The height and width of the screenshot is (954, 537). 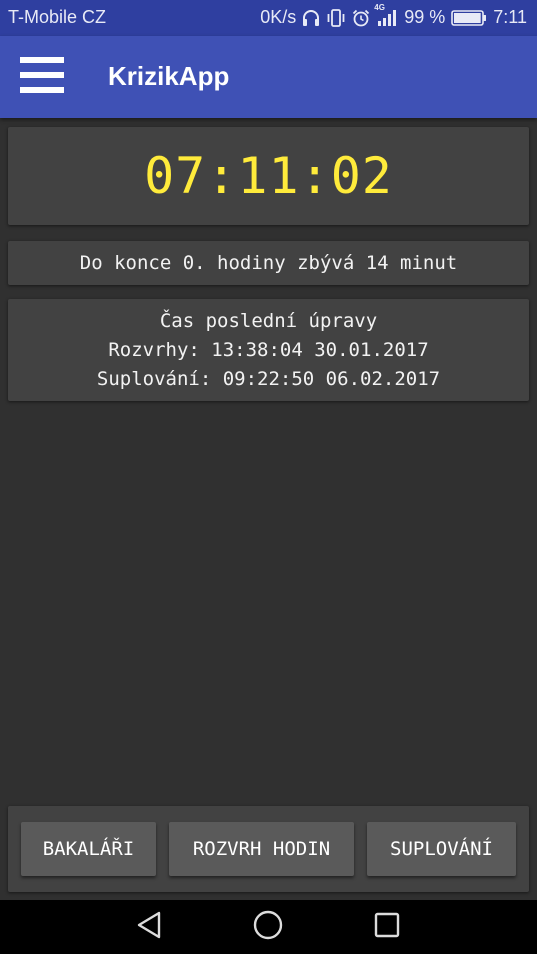 I want to click on home-button, so click(x=268, y=927).